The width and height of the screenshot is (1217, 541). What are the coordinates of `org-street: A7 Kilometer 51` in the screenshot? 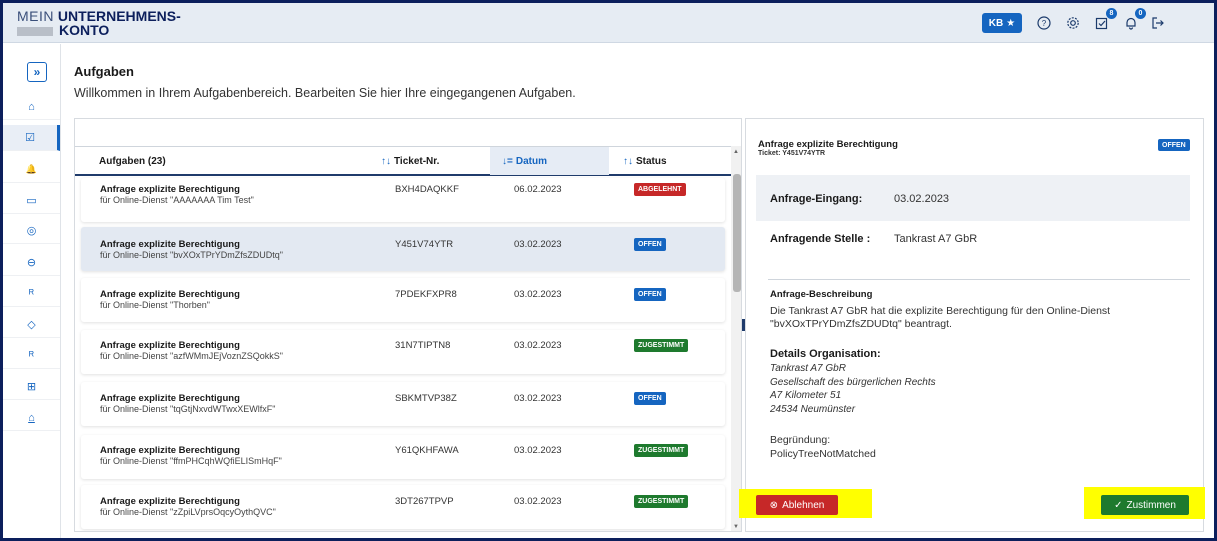 It's located at (806, 395).